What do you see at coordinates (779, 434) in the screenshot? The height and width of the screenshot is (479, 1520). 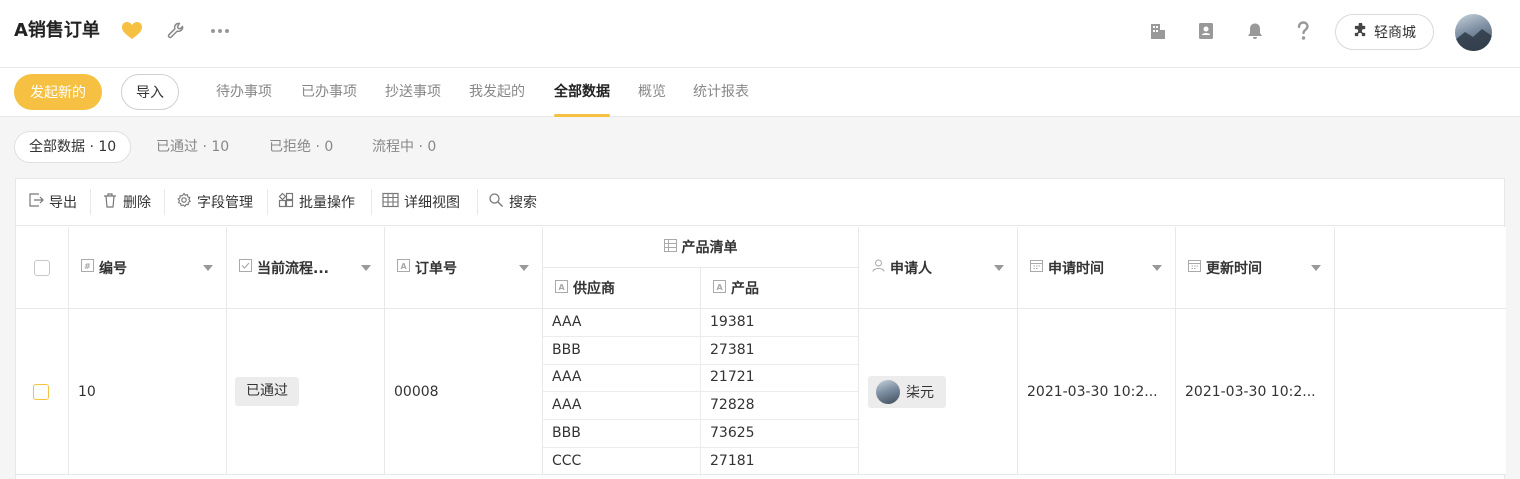 I see `subrow-product: 73625` at bounding box center [779, 434].